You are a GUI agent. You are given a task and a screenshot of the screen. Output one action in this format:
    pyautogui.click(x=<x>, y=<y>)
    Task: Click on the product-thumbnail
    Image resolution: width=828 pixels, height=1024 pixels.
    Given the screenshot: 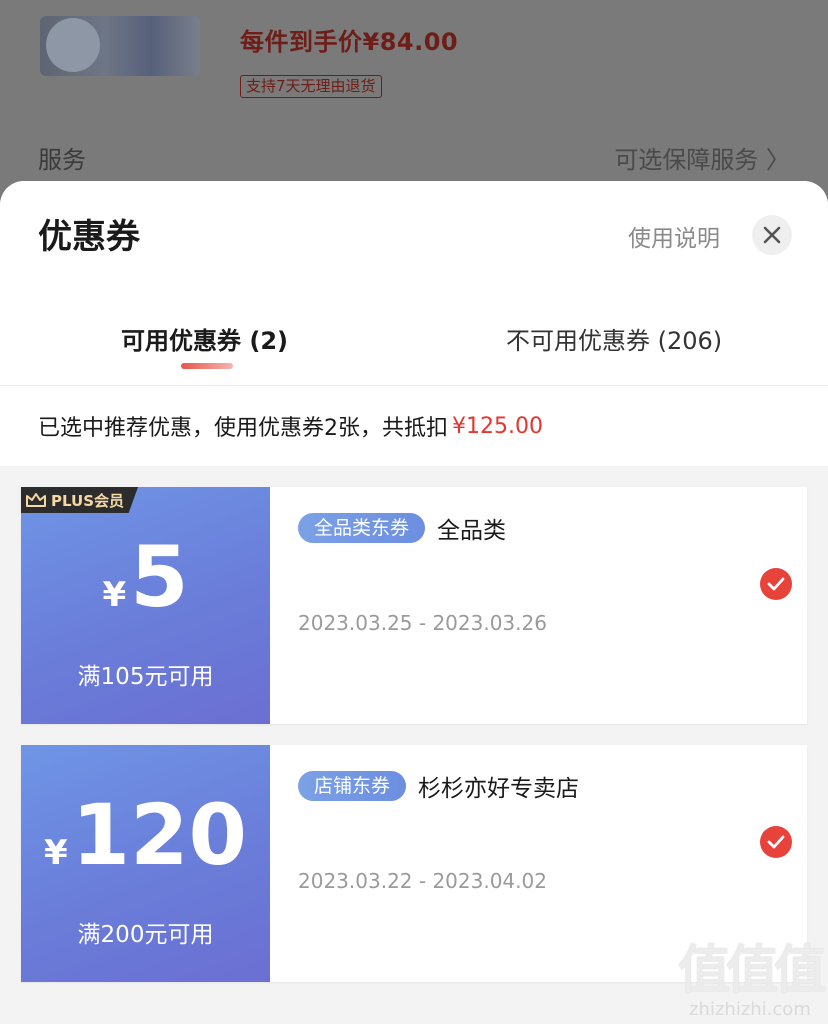 What is the action you would take?
    pyautogui.click(x=120, y=46)
    